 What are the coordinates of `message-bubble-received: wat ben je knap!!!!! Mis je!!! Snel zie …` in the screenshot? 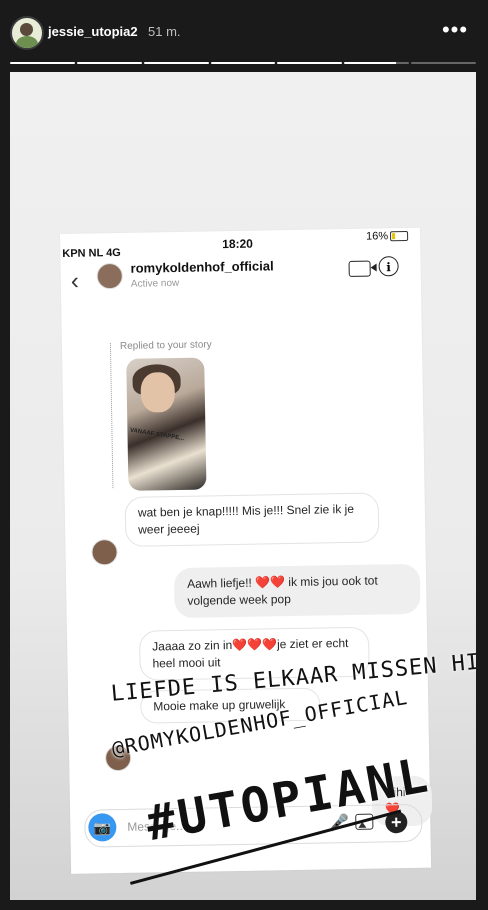 It's located at (252, 519).